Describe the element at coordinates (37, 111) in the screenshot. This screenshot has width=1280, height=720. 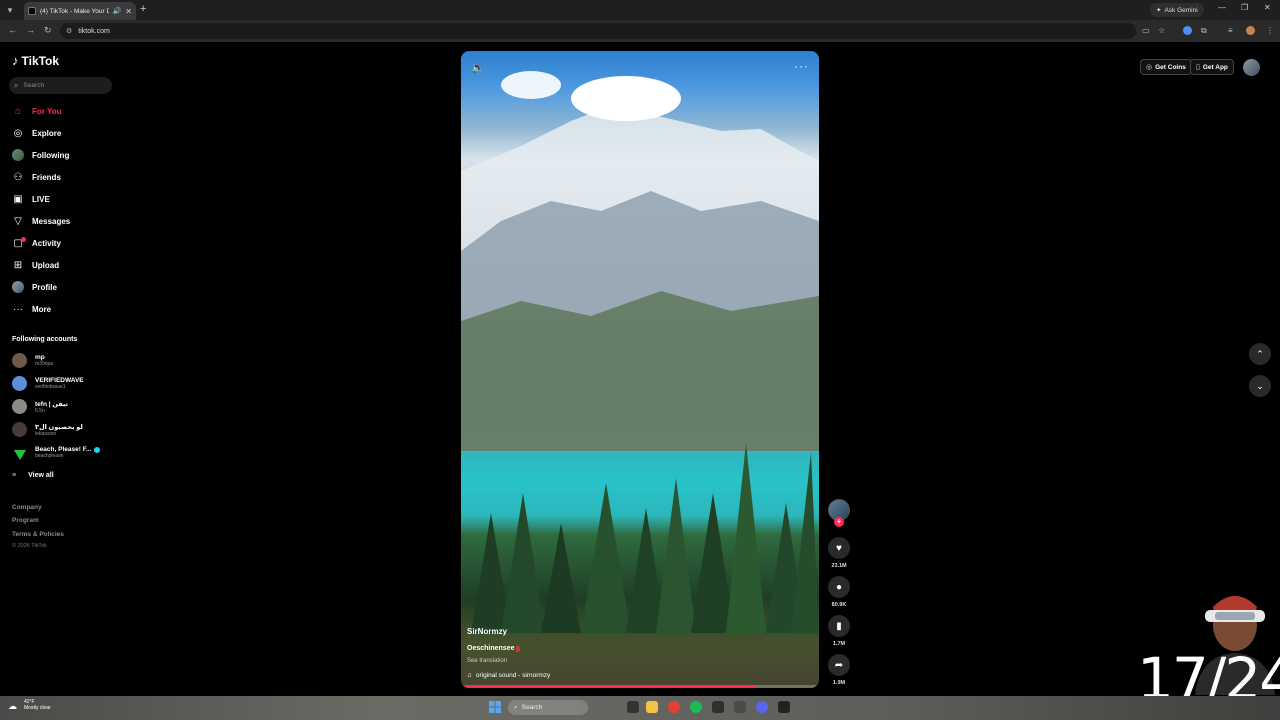
I see `nav-for-you: ⌂ For You` at that location.